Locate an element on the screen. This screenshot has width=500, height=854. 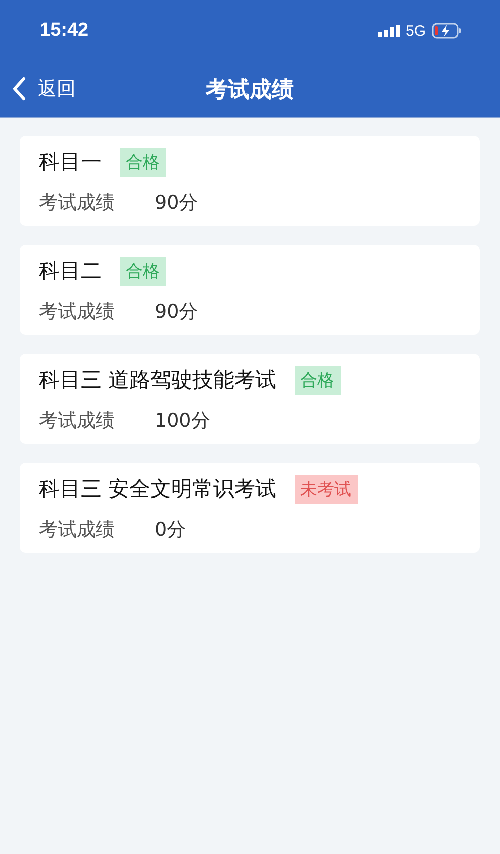
score-value: 0分 is located at coordinates (170, 530).